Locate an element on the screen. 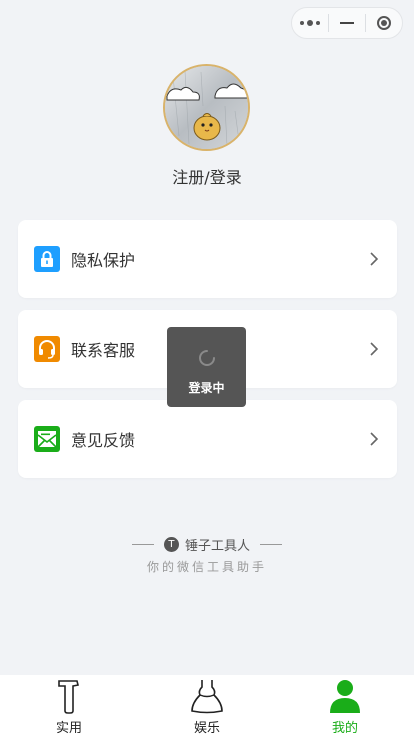 This screenshot has width=414, height=736. avatar is located at coordinates (206, 107).